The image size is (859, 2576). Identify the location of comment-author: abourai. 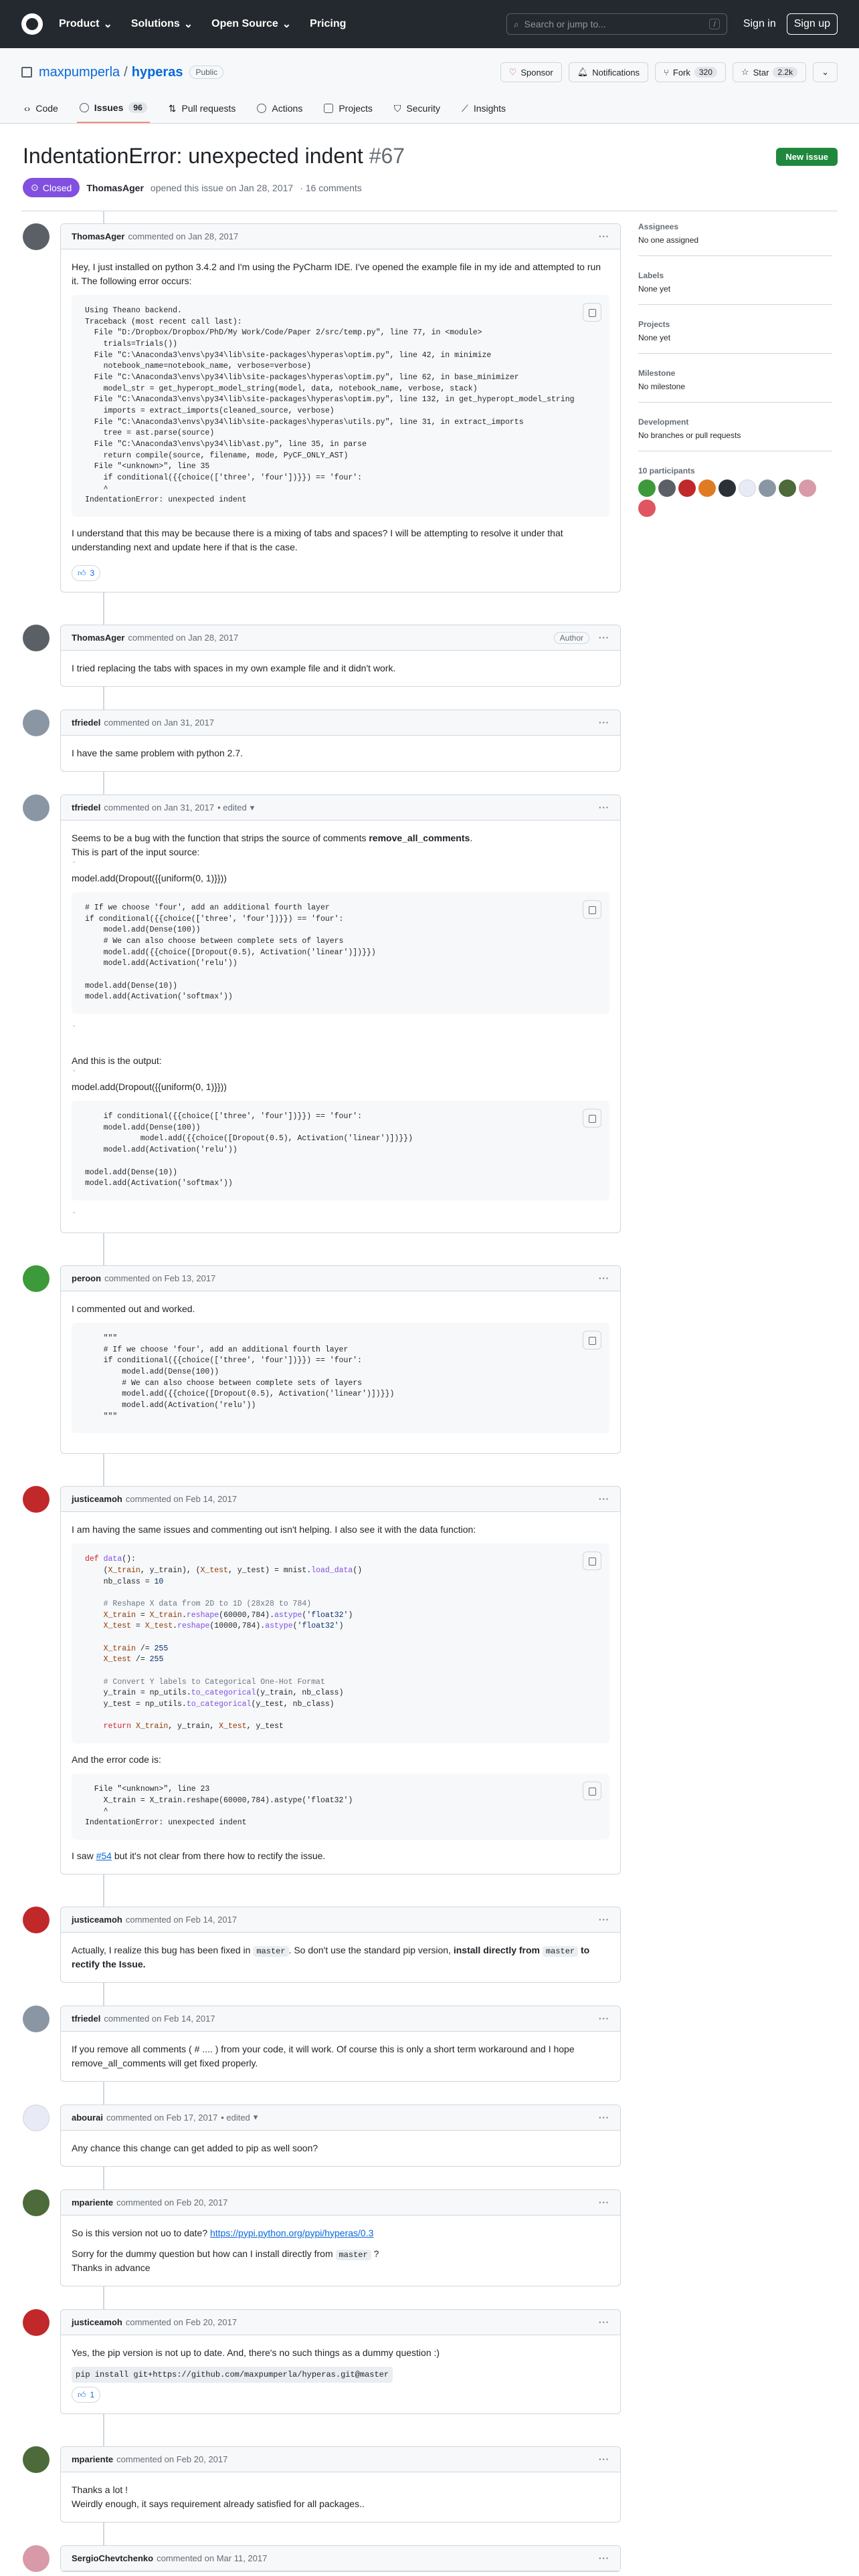
(87, 2118).